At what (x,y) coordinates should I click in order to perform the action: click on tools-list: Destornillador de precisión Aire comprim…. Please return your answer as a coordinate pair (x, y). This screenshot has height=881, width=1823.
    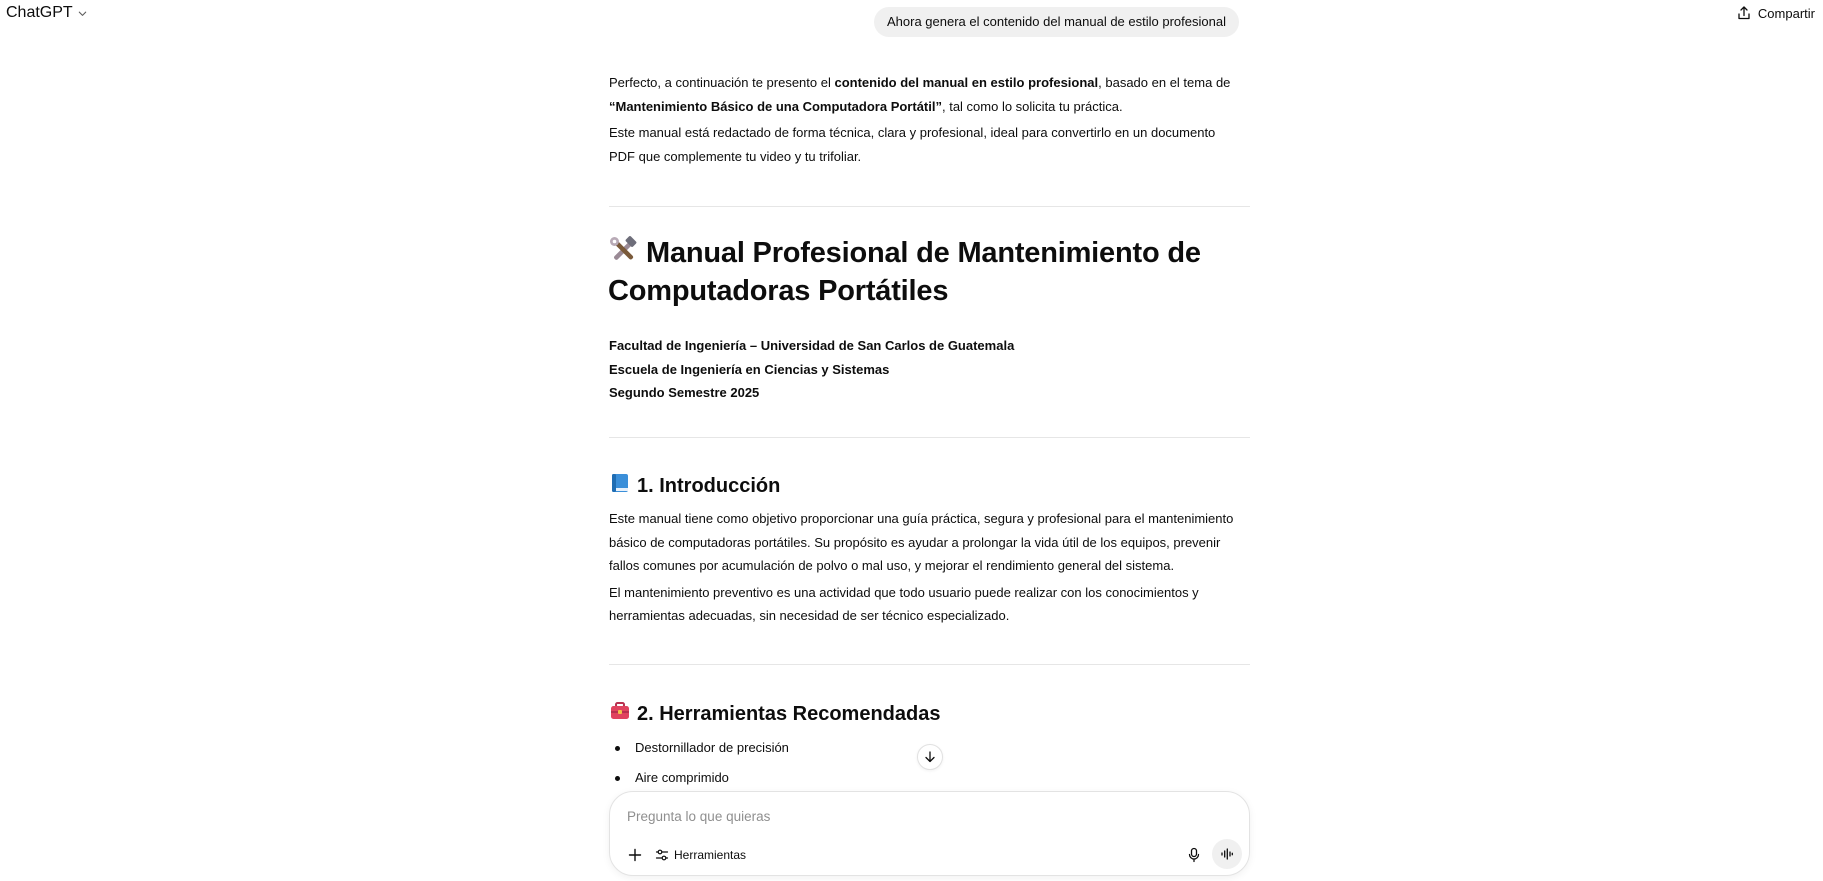
    Looking at the image, I should click on (699, 765).